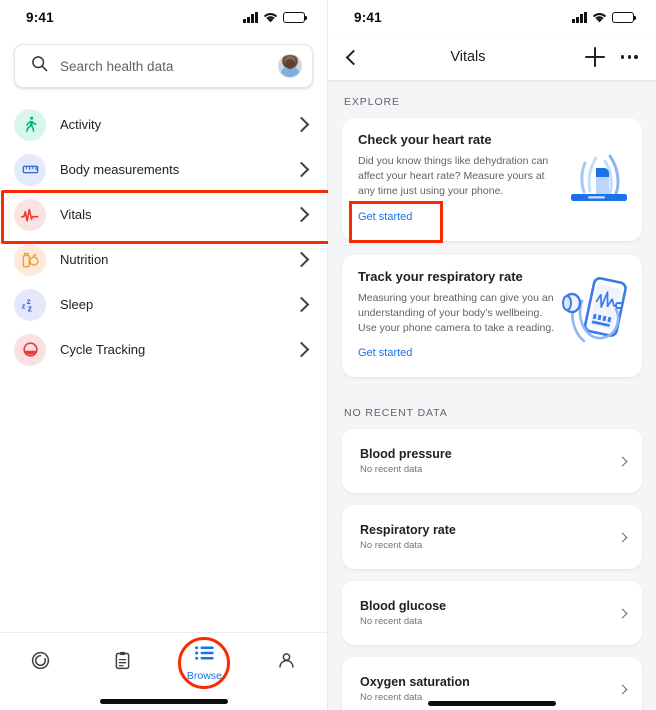 This screenshot has width=656, height=710. What do you see at coordinates (163, 304) in the screenshot?
I see `sidebar-item-sleep: zzz Sleep` at bounding box center [163, 304].